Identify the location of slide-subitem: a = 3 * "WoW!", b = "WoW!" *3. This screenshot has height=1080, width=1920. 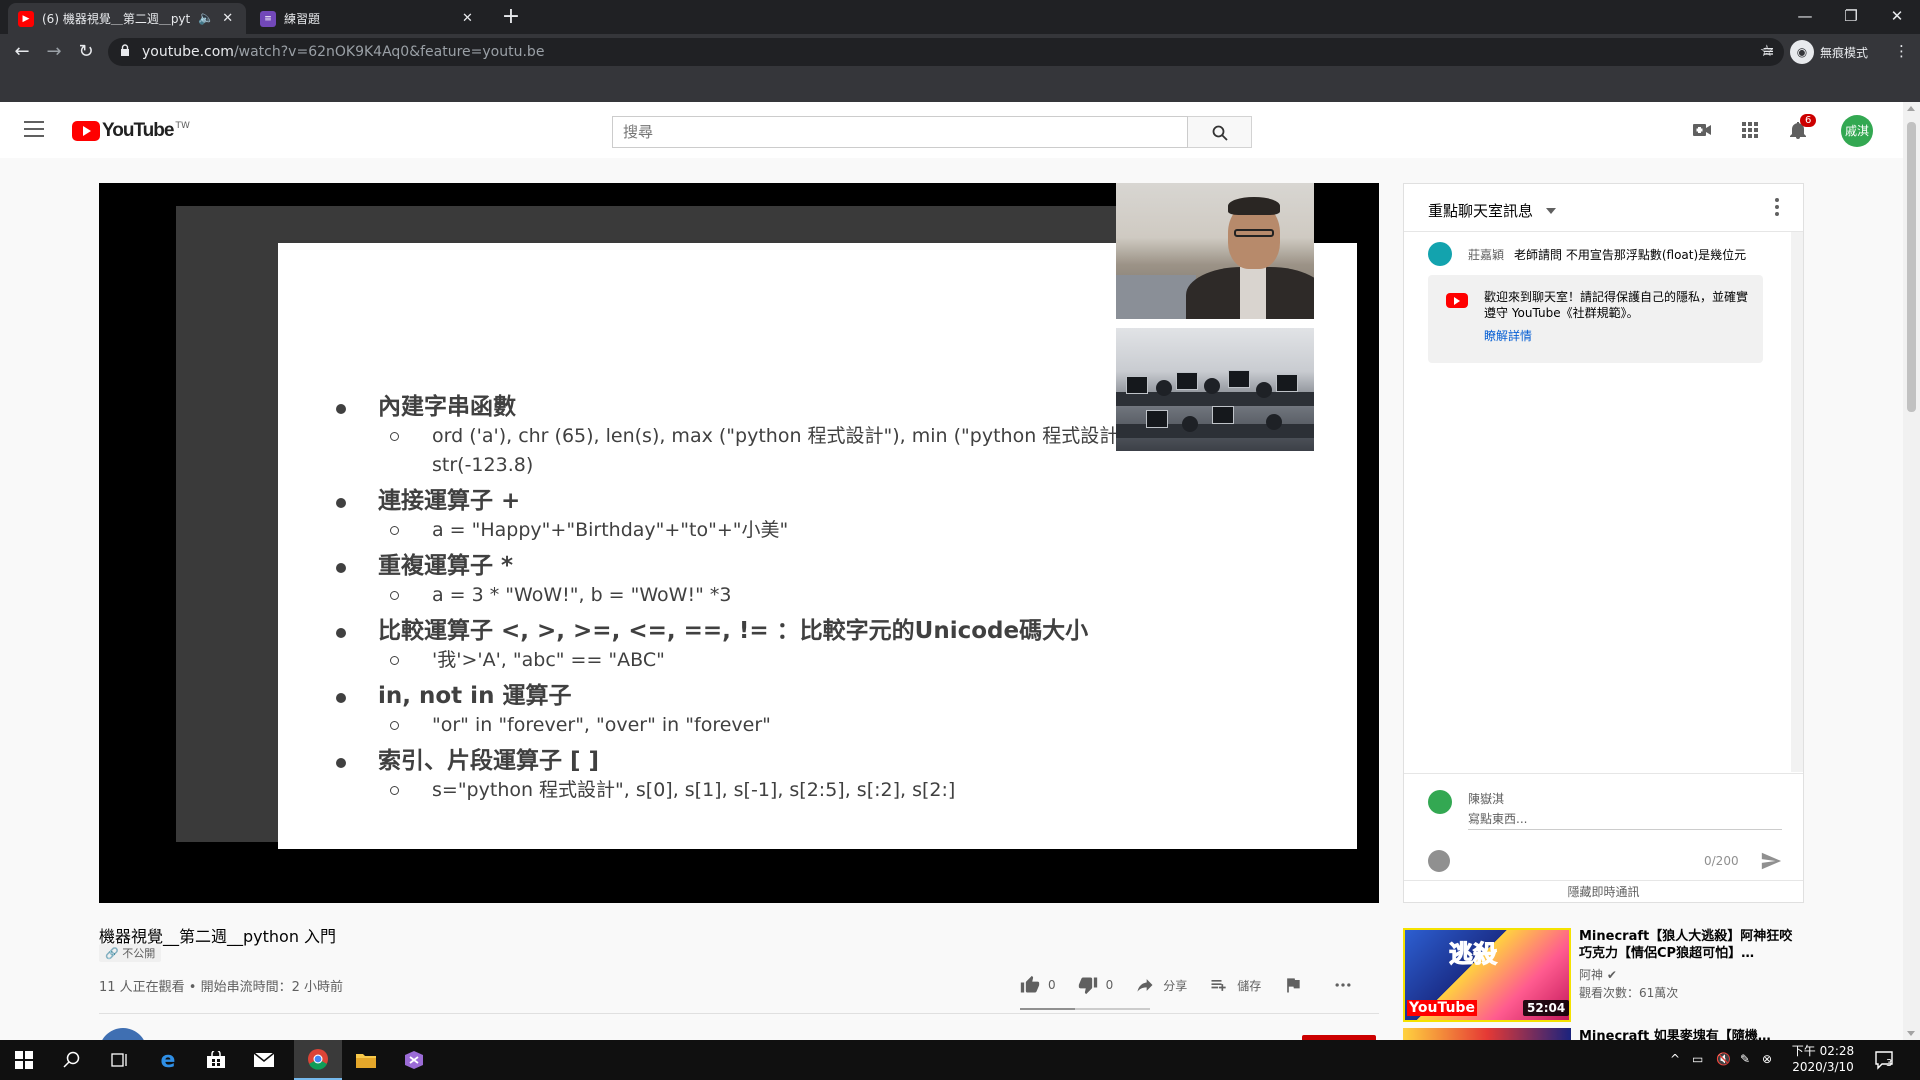
(831, 595).